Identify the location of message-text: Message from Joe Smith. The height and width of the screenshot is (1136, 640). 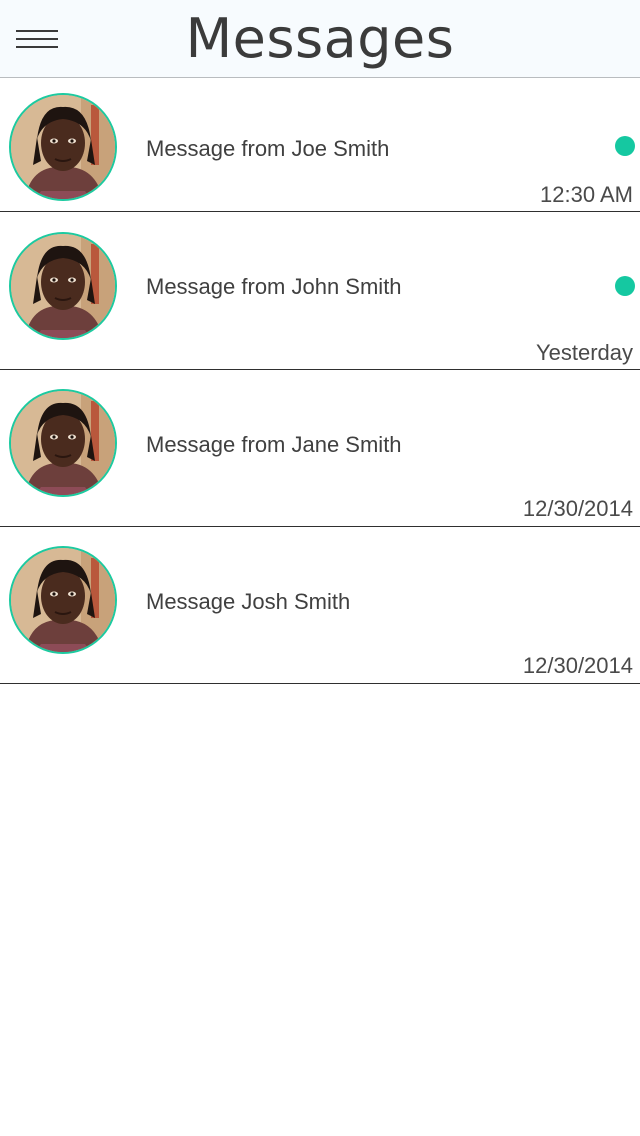
(268, 148).